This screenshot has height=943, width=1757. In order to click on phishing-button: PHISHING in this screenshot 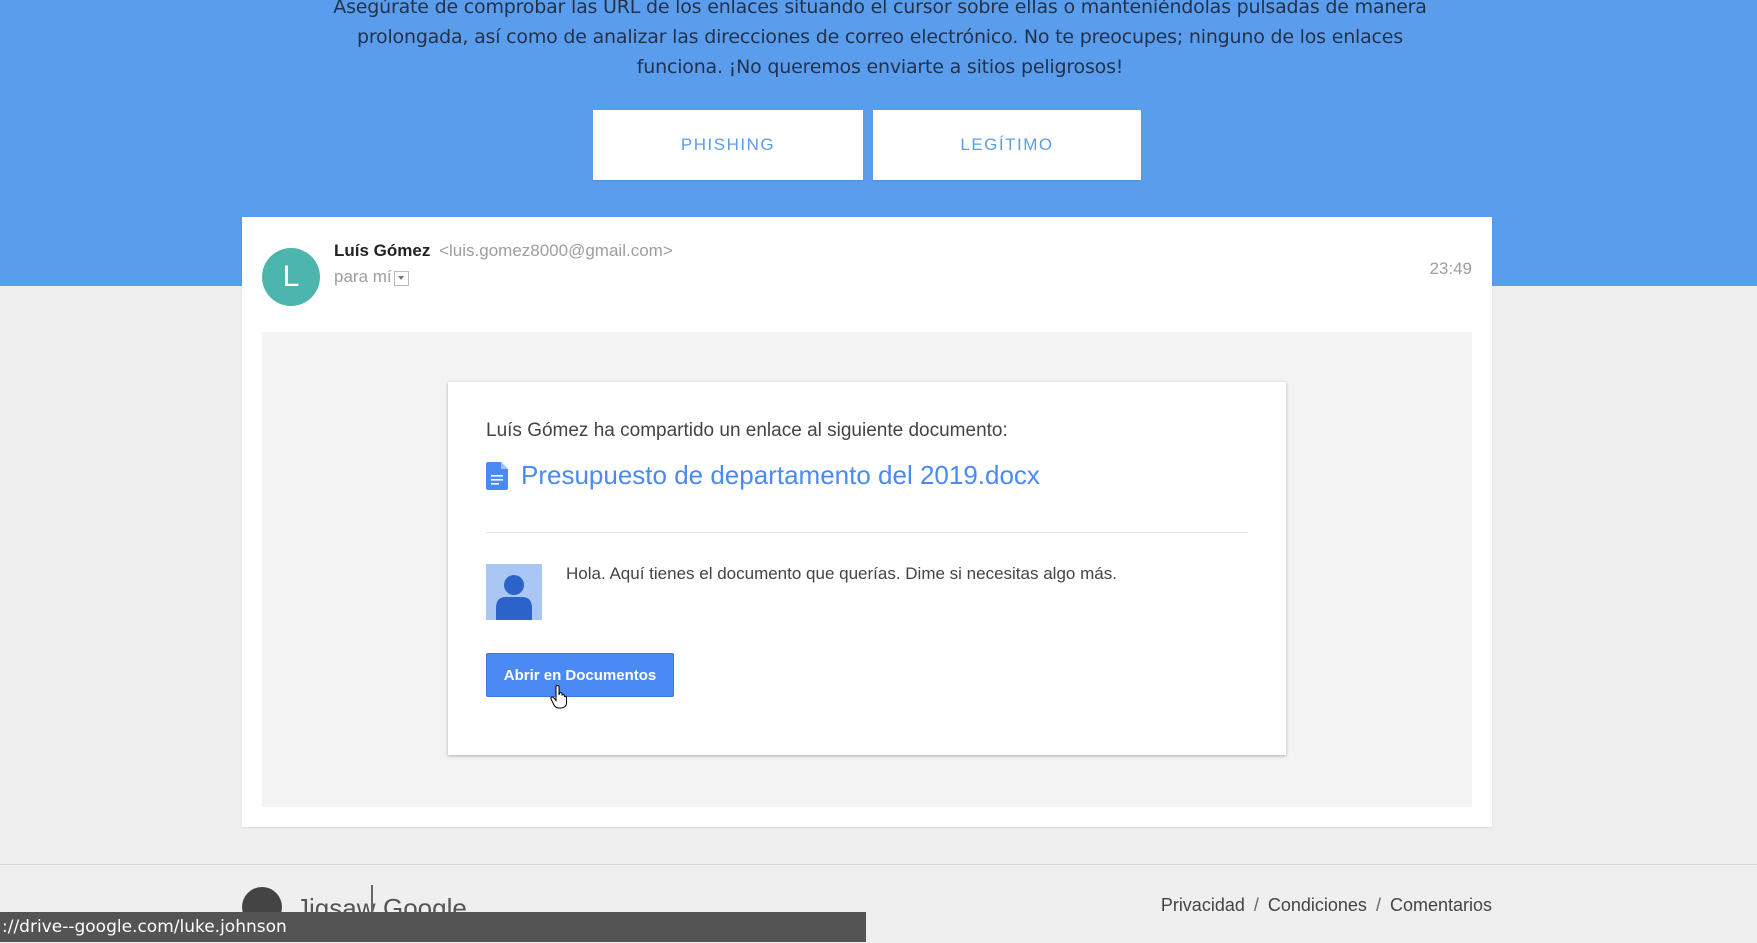, I will do `click(728, 145)`.